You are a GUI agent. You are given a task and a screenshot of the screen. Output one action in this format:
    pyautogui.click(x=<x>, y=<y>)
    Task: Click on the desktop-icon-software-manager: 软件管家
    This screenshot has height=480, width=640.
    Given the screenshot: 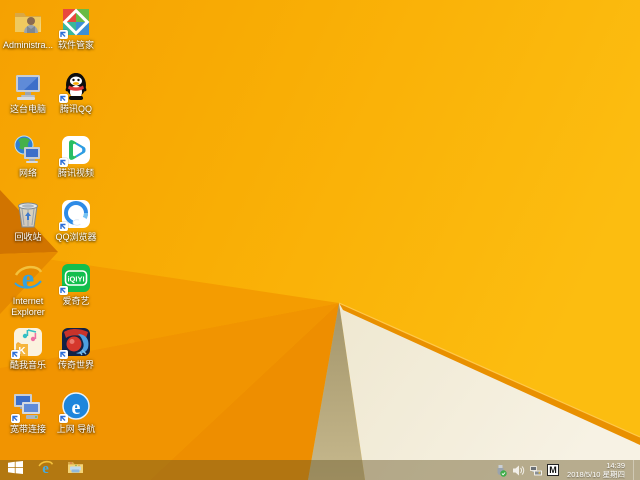 What is the action you would take?
    pyautogui.click(x=76, y=28)
    